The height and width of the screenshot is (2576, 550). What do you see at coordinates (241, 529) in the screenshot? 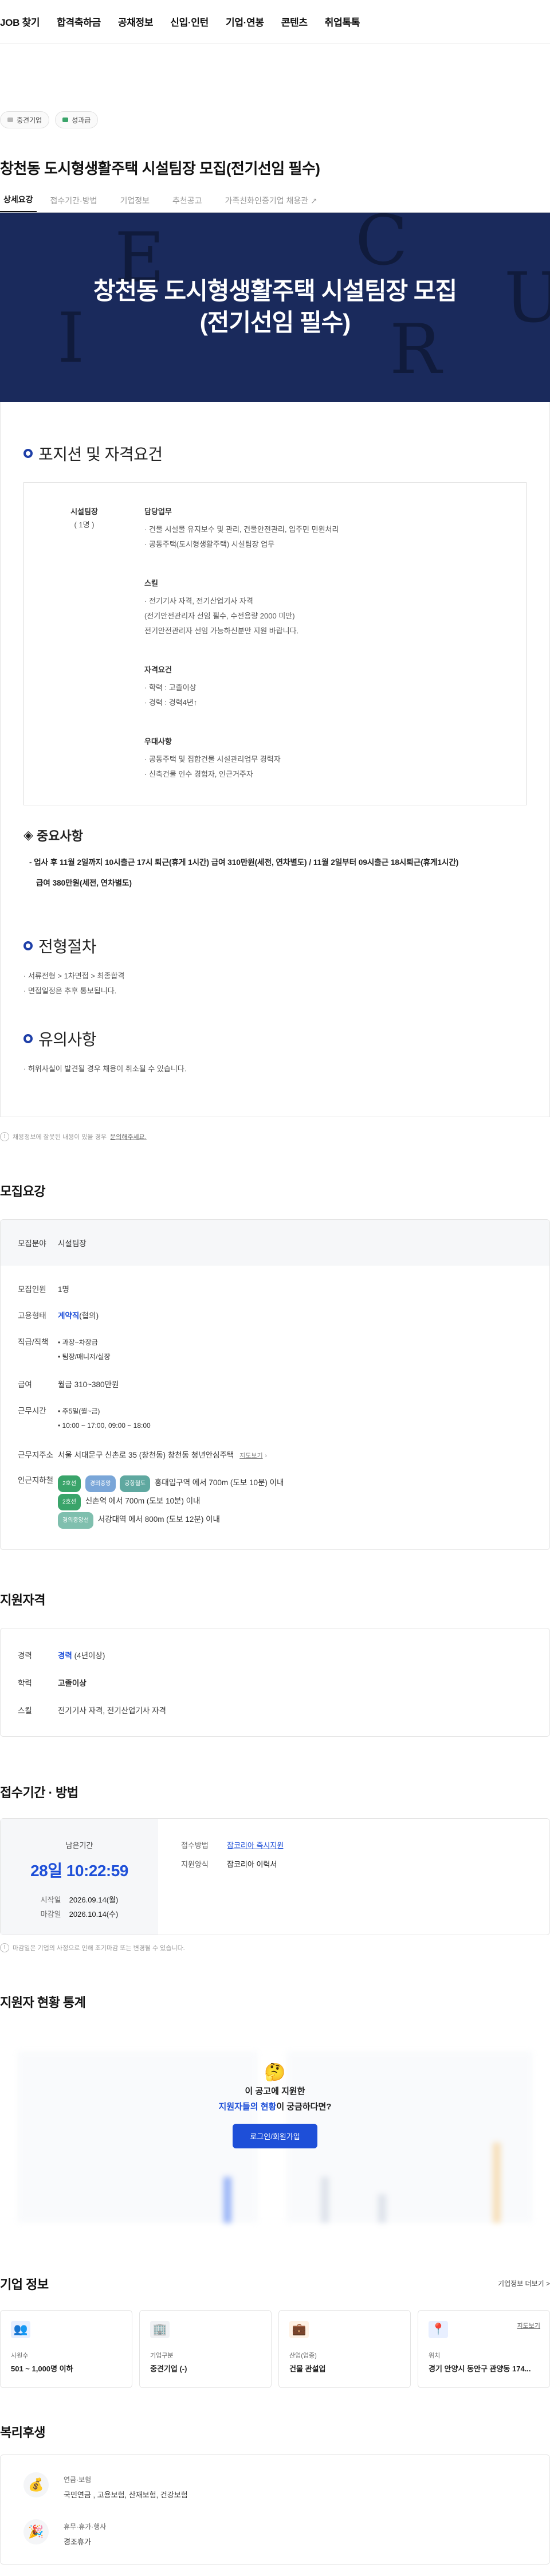
I see `list-item: · 건물 시설물 유지보수 및 관리, 건물안전관리, 입주민 민원처리` at bounding box center [241, 529].